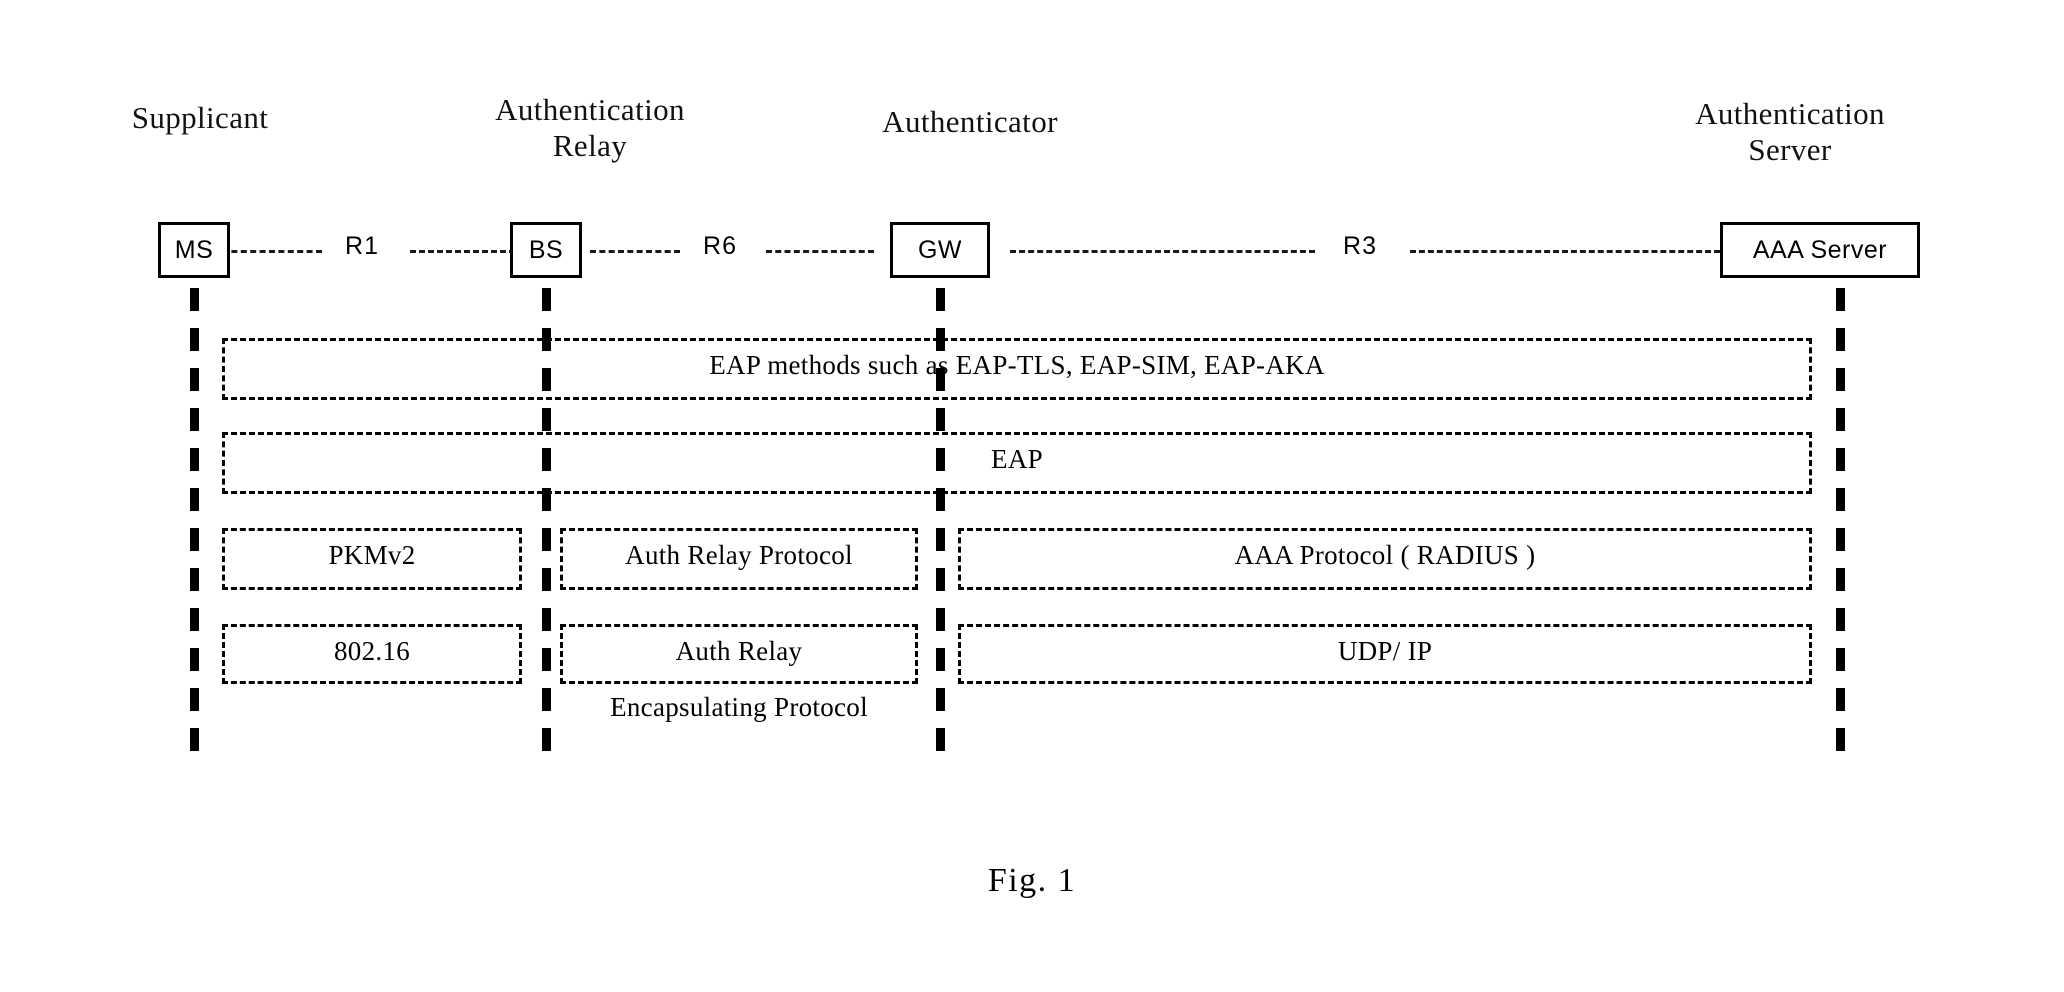 This screenshot has width=2064, height=992. Describe the element at coordinates (820, 251) in the screenshot. I see `ref-link-r6-right` at that location.